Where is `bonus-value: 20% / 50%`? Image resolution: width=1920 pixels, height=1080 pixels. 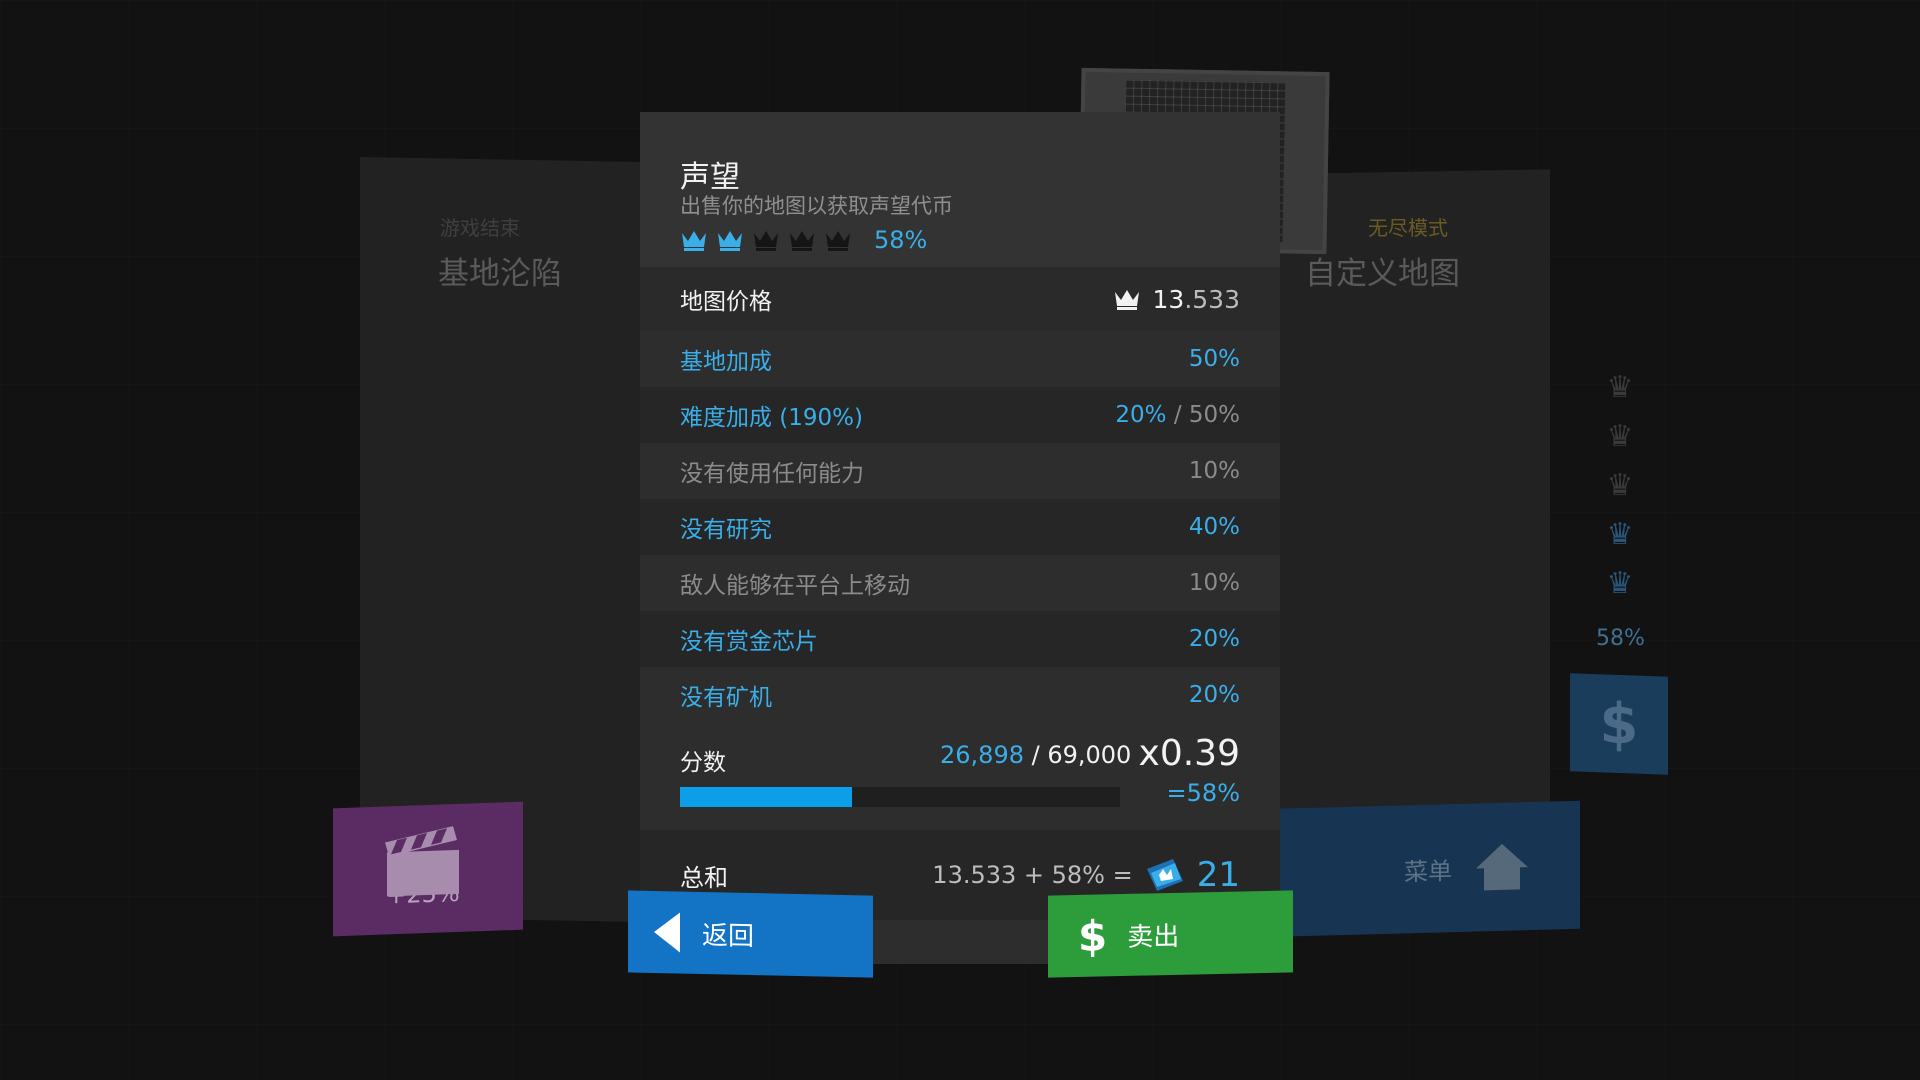
bonus-value: 20% / 50% is located at coordinates (1177, 415).